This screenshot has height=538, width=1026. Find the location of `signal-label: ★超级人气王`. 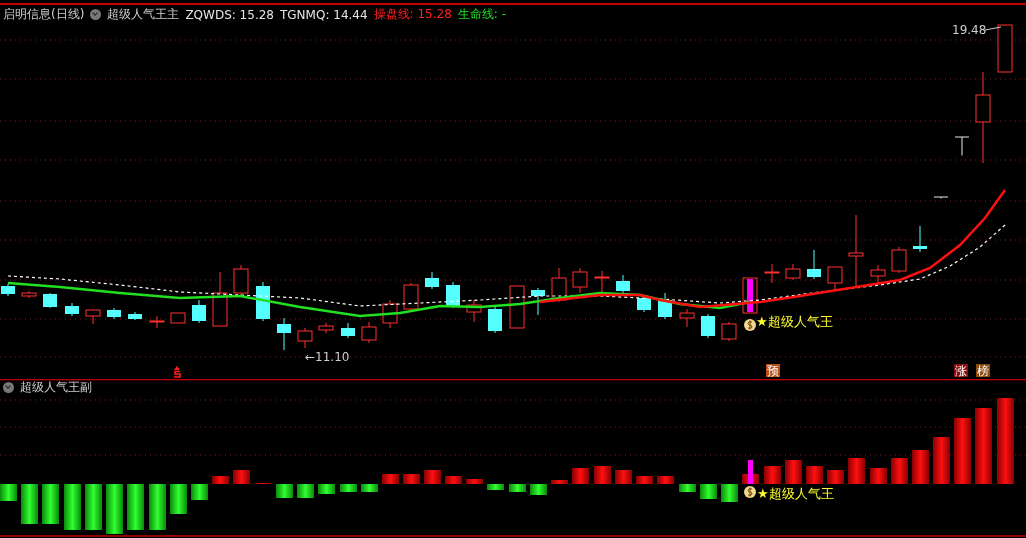

signal-label: ★超级人气王 is located at coordinates (795, 493).